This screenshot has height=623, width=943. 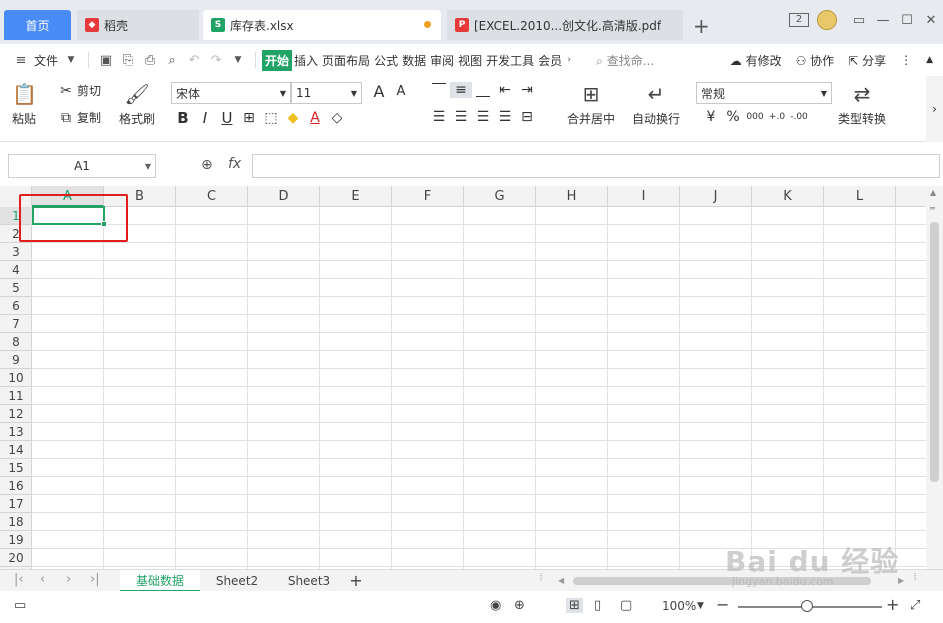 What do you see at coordinates (807, 606) in the screenshot?
I see `zoom-slider-knob` at bounding box center [807, 606].